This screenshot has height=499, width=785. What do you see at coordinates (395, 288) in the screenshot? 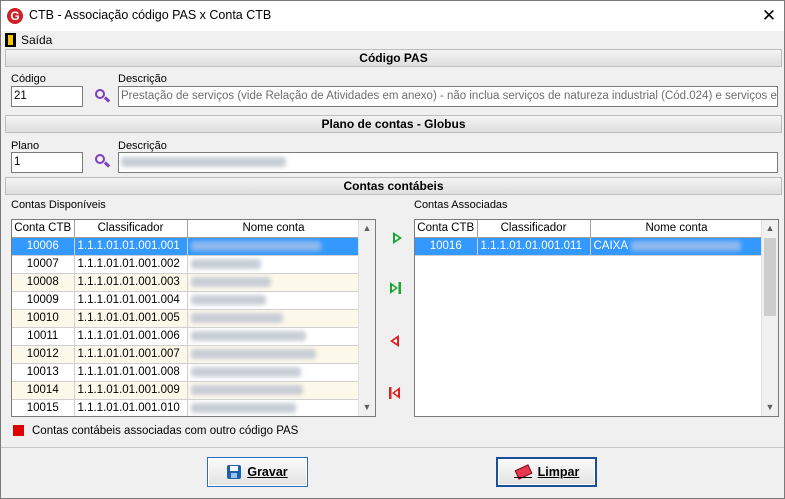
I see `add-all-arrow-icon` at bounding box center [395, 288].